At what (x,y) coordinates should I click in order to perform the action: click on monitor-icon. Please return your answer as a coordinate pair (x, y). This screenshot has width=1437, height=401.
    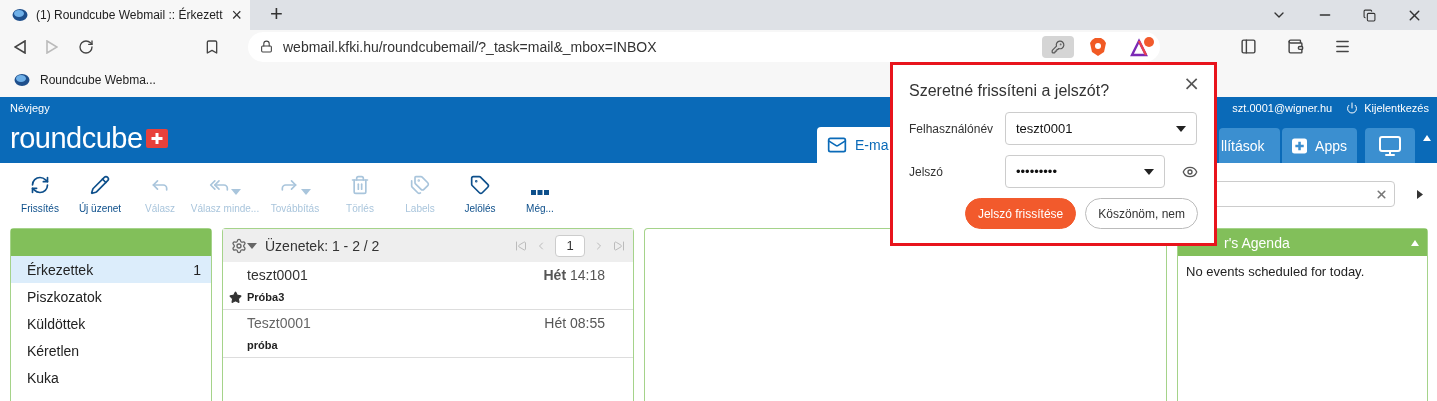
    Looking at the image, I should click on (1390, 145).